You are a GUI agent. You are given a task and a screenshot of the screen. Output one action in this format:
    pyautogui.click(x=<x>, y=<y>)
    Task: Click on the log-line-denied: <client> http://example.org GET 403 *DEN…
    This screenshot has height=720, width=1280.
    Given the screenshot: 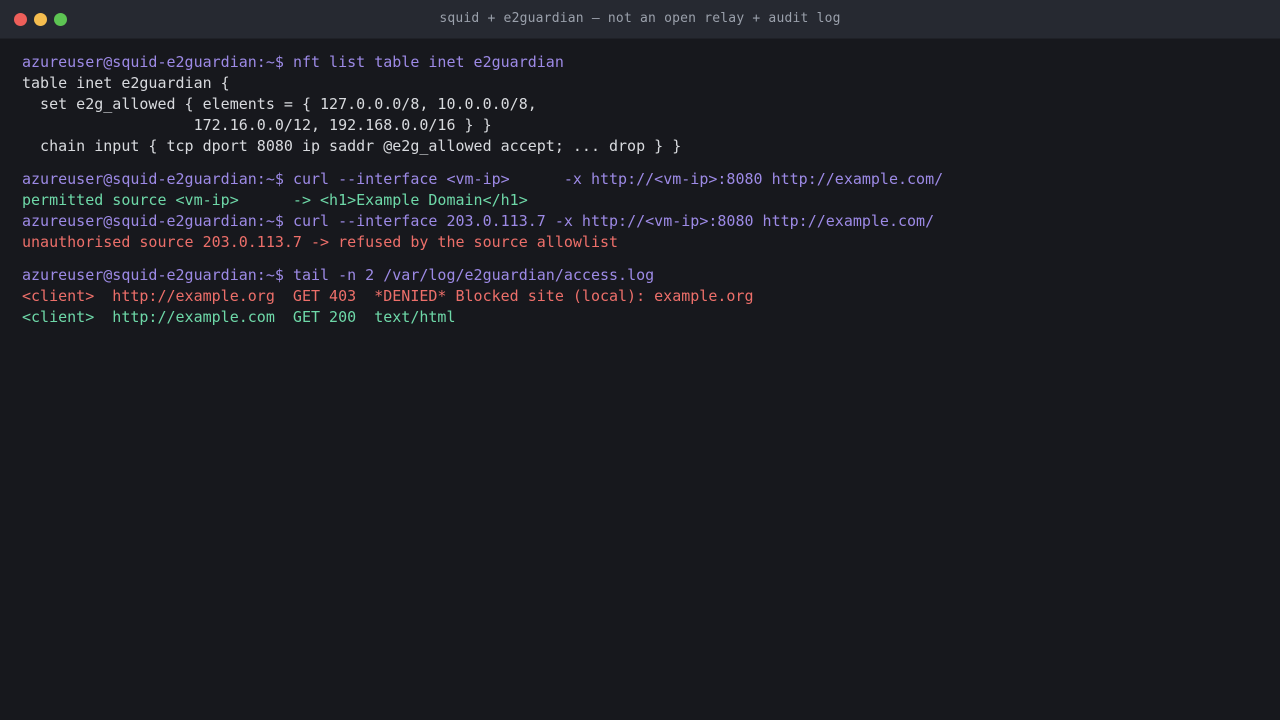 What is the action you would take?
    pyautogui.click(x=388, y=296)
    